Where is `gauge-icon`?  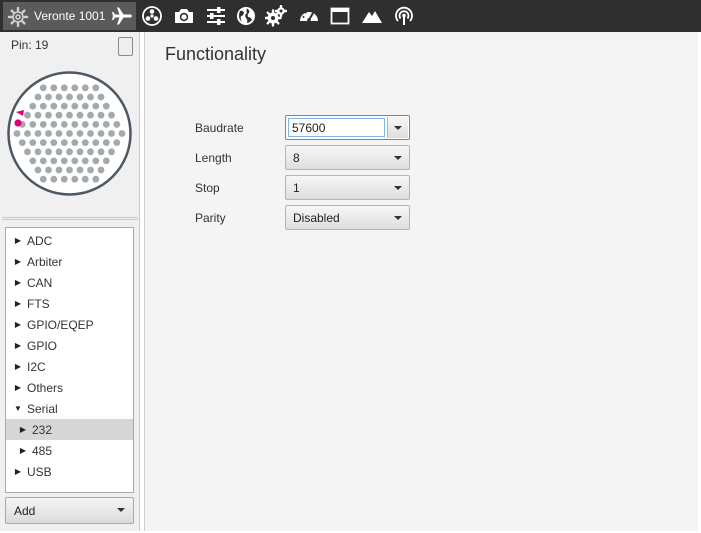 gauge-icon is located at coordinates (309, 16).